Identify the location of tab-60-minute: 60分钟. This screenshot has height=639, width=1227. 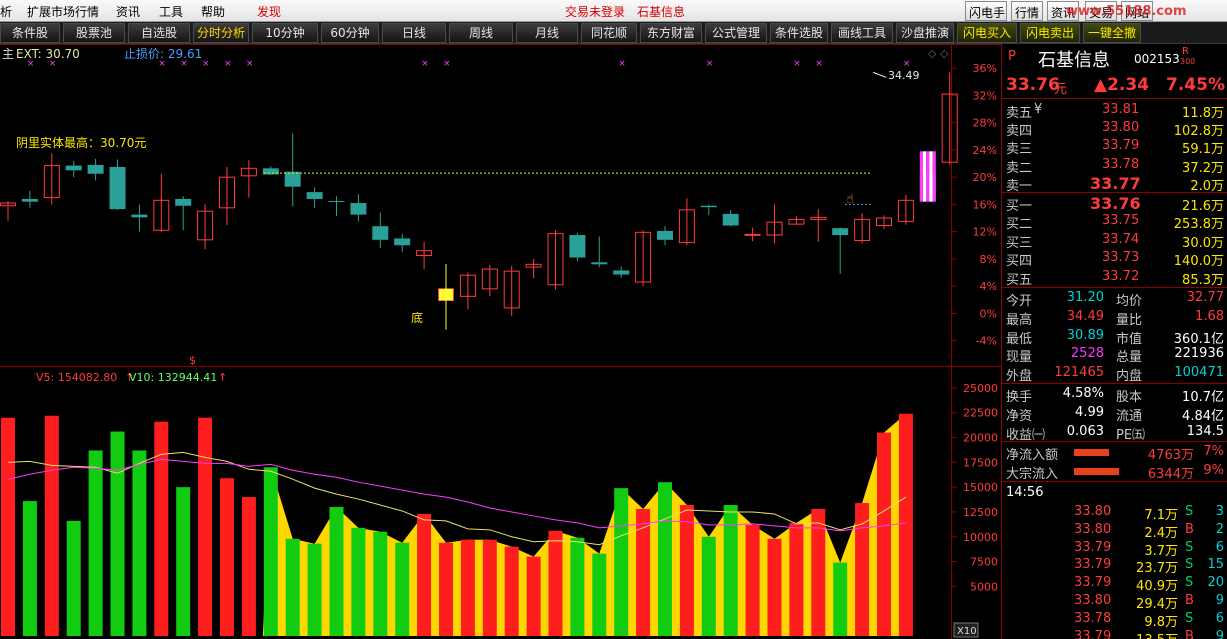
(350, 33).